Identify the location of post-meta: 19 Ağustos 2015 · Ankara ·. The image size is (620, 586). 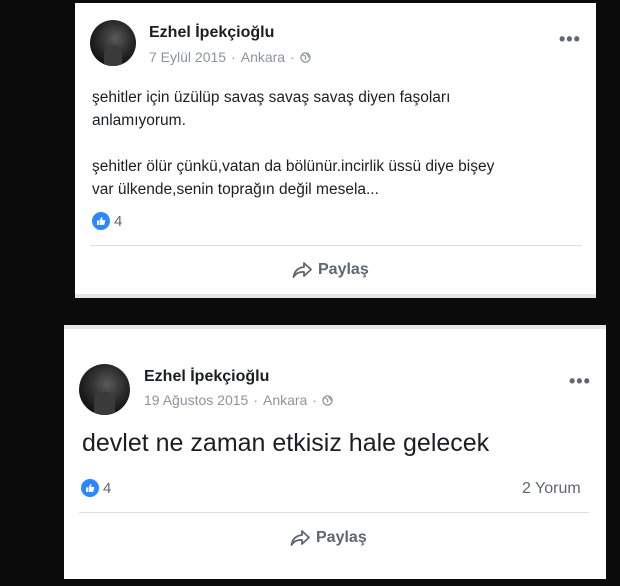
(238, 400).